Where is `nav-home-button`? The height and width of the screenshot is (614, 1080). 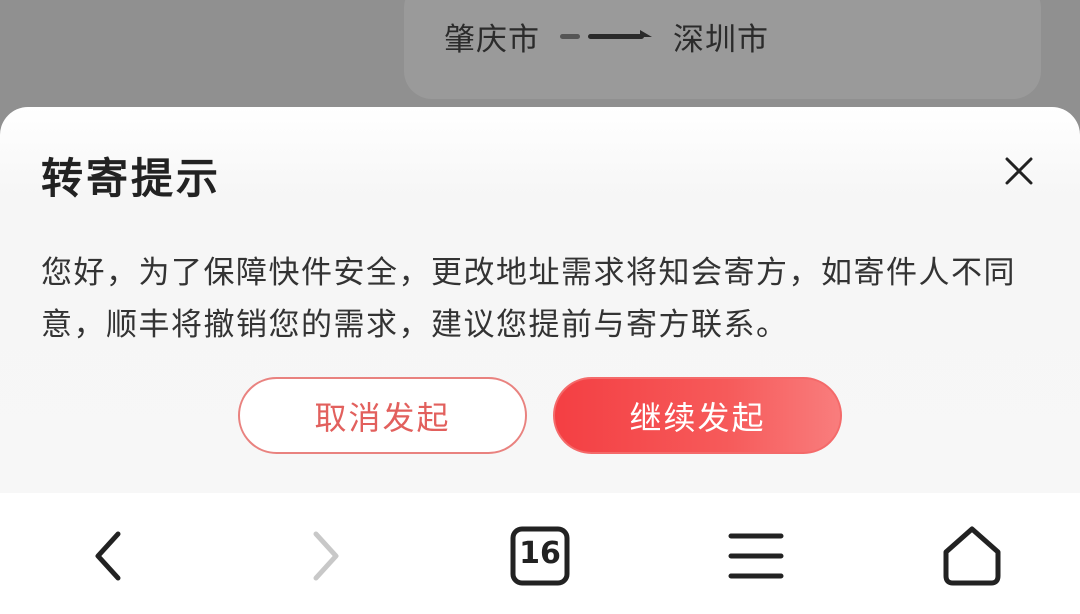
nav-home-button is located at coordinates (972, 556).